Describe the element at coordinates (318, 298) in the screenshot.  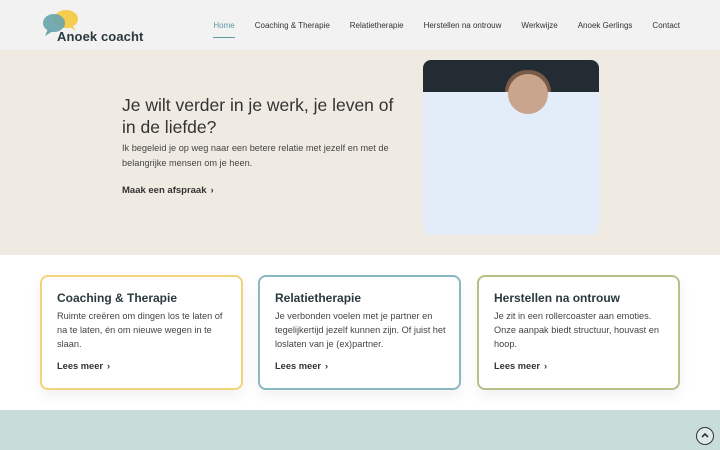
I see `card-title: Relatietherapie` at that location.